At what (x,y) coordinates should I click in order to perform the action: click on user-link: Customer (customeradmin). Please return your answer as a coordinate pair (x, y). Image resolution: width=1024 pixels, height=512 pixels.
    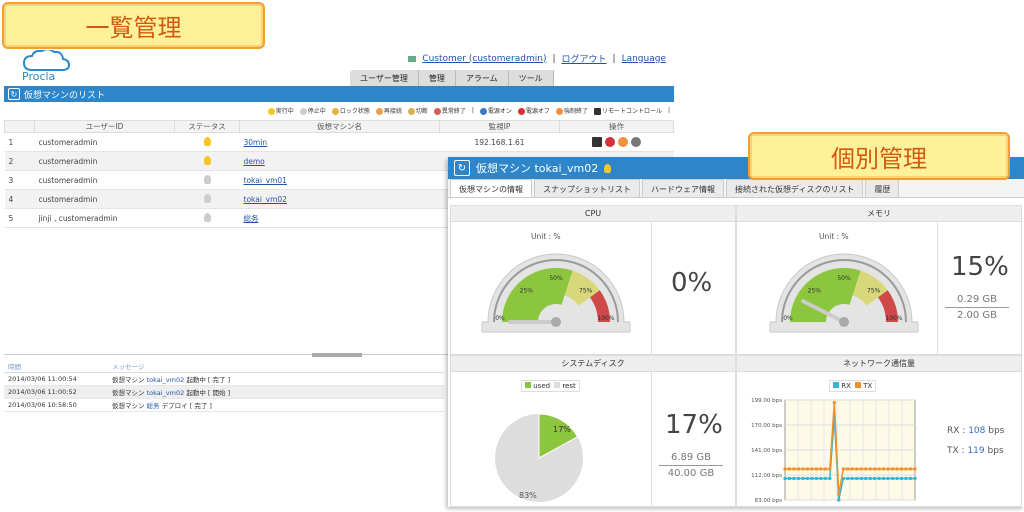
    Looking at the image, I should click on (484, 59).